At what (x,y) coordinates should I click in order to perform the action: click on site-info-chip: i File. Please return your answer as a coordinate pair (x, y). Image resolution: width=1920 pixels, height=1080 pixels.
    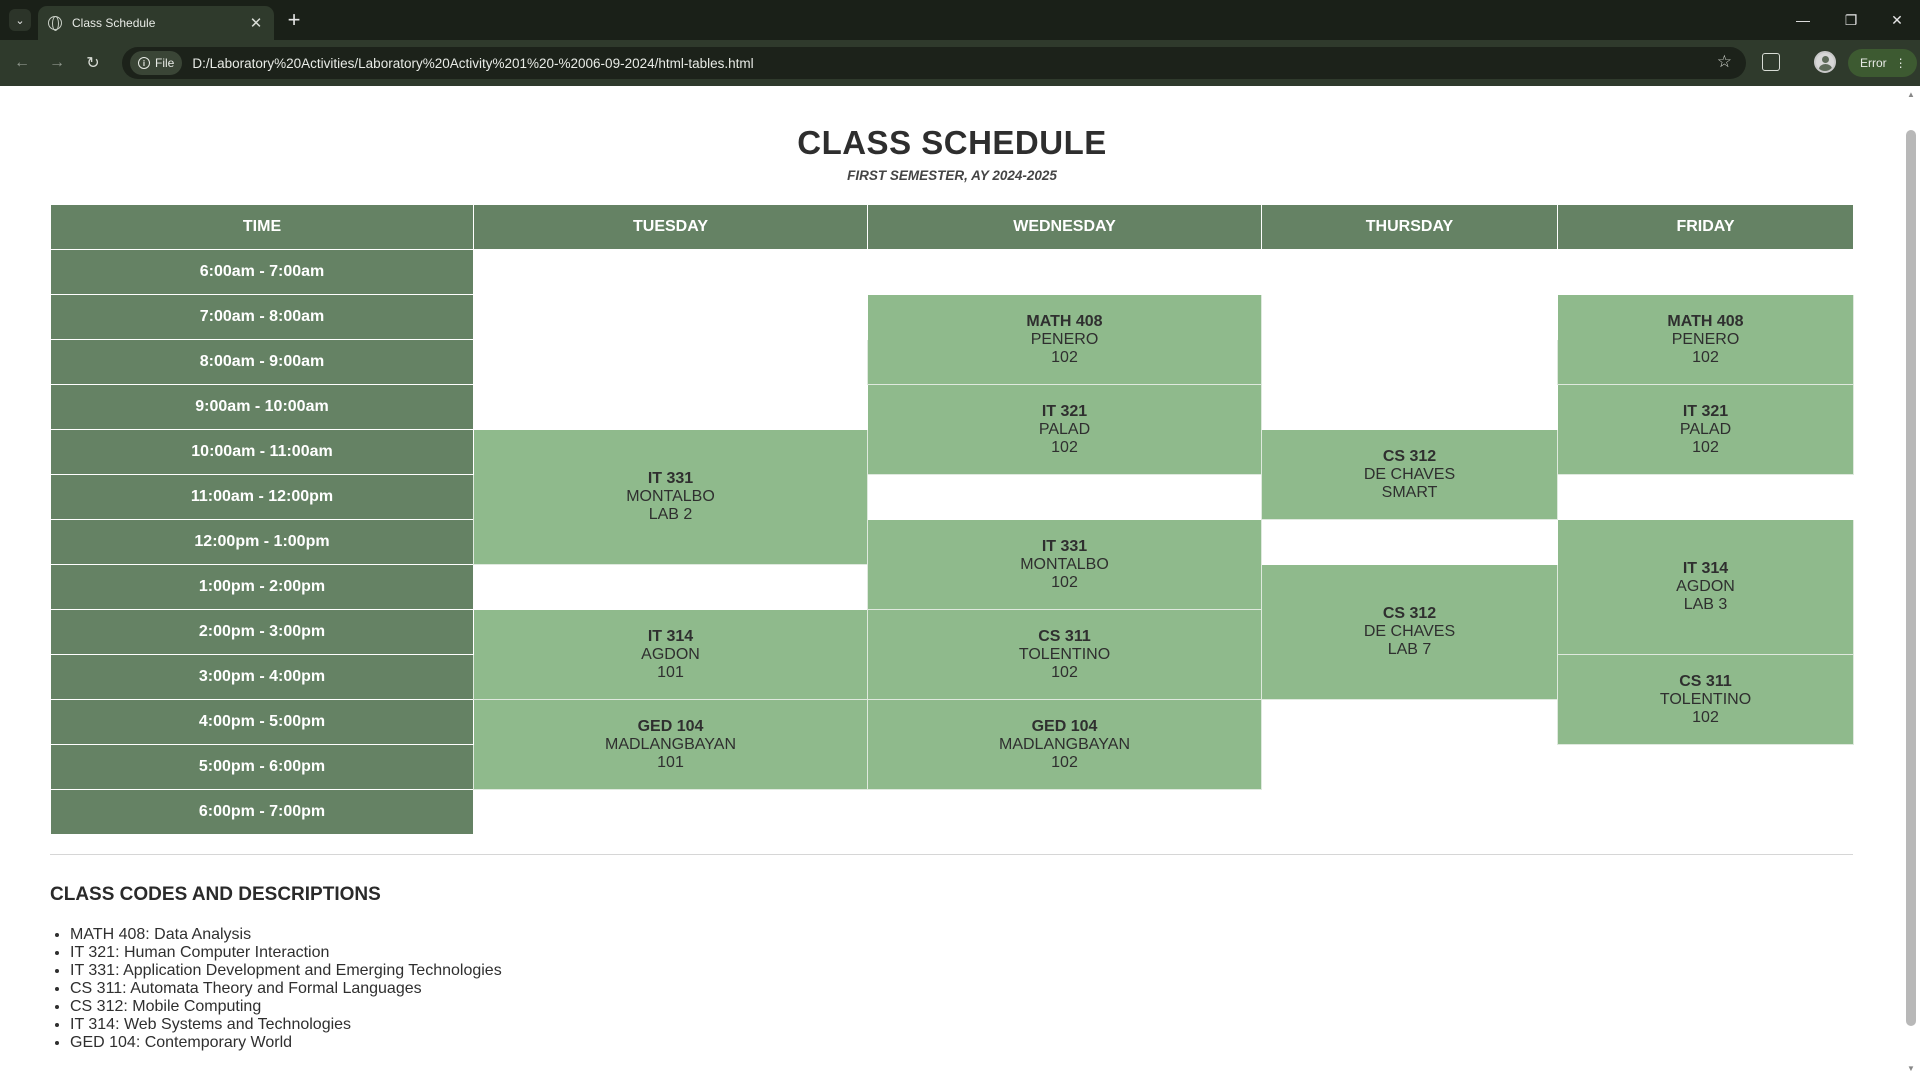
    Looking at the image, I should click on (156, 63).